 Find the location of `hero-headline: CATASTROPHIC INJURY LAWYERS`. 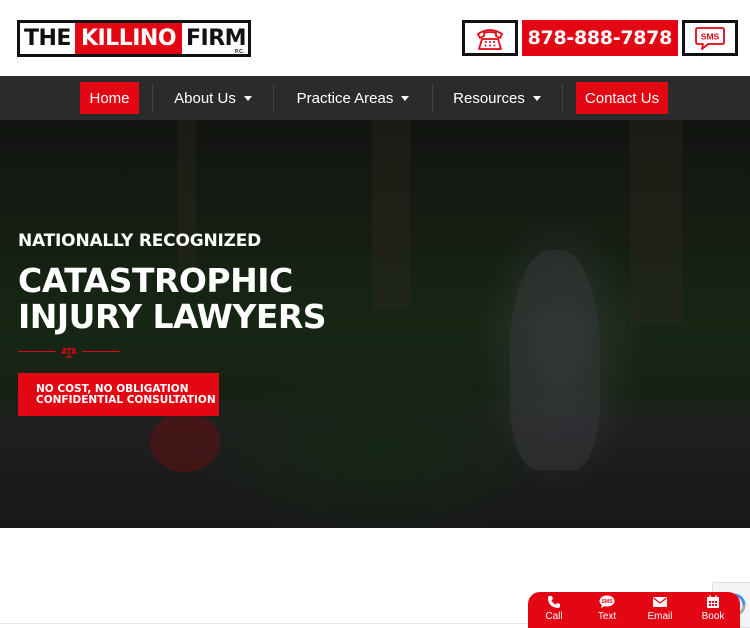

hero-headline: CATASTROPHIC INJURY LAWYERS is located at coordinates (172, 298).